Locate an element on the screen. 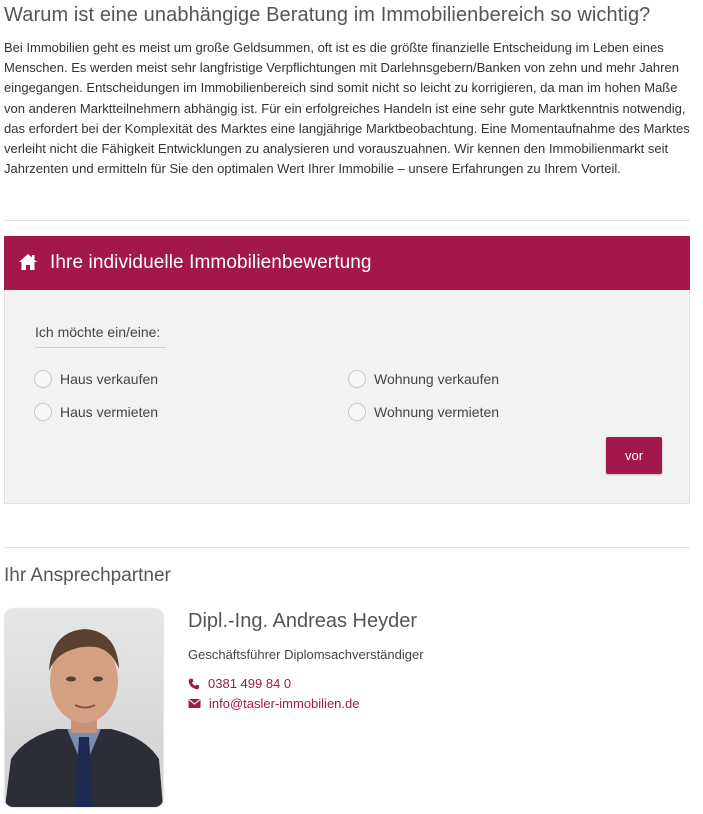 The width and height of the screenshot is (703, 814). option-wohnung-vermieten: Wohnung vermieten is located at coordinates (423, 412).